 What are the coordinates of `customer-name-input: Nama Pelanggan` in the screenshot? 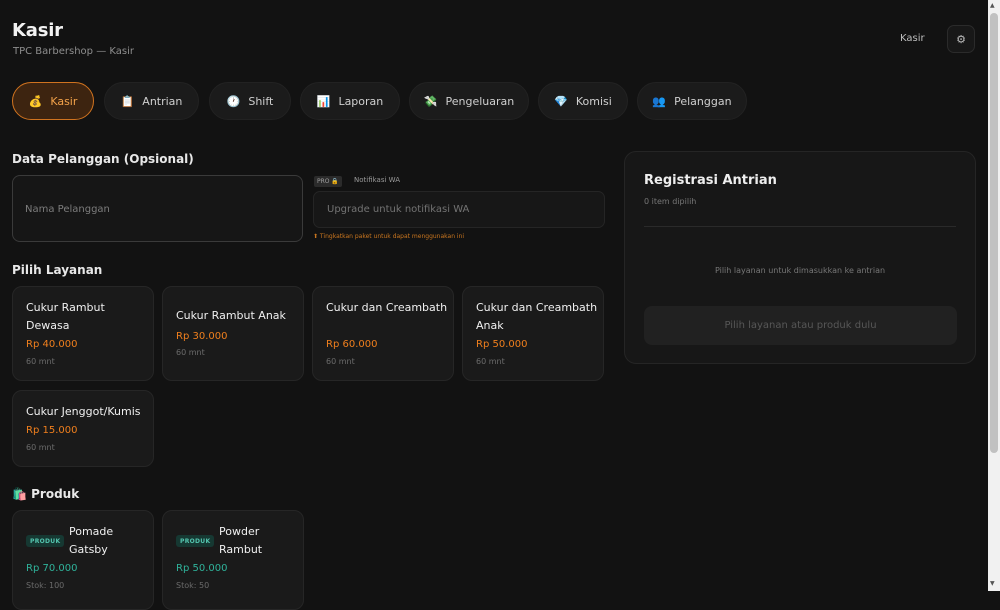 It's located at (157, 208).